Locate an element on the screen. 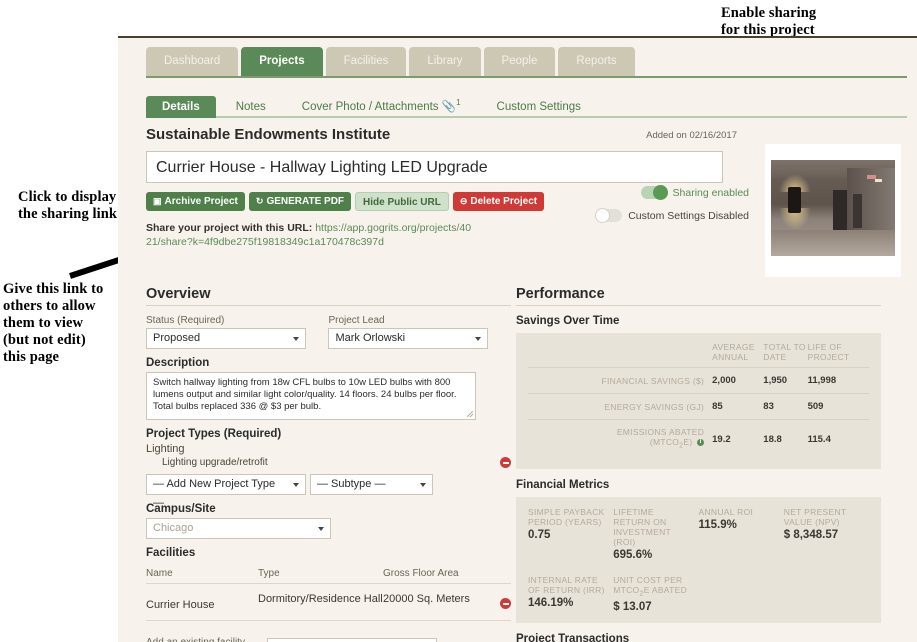 This screenshot has height=642, width=917. project-type-row: Lighting upgrade/retrofit is located at coordinates (336, 462).